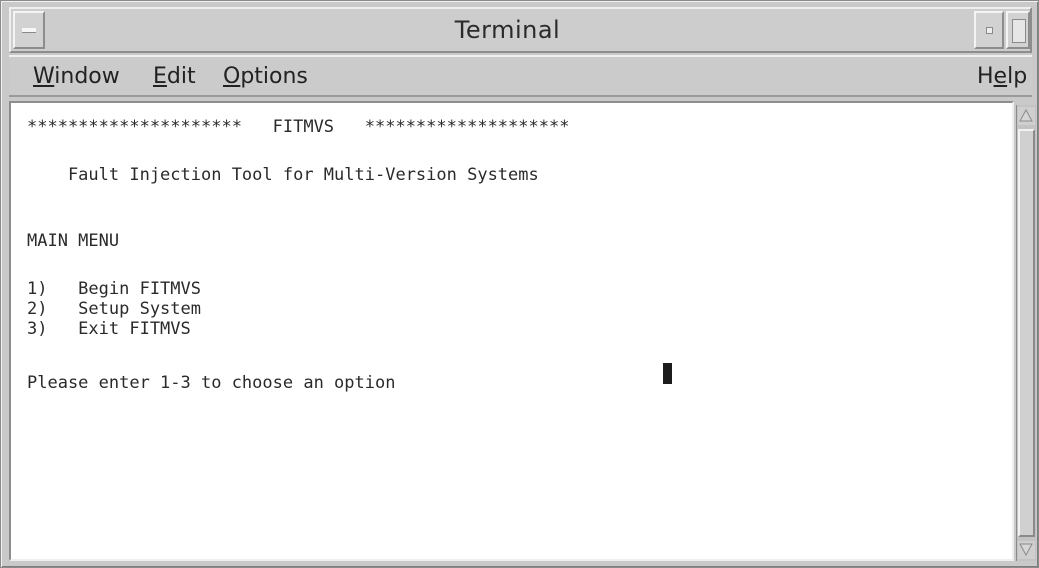 The image size is (1039, 568). I want to click on menu-help-prefix: H, so click(985, 76).